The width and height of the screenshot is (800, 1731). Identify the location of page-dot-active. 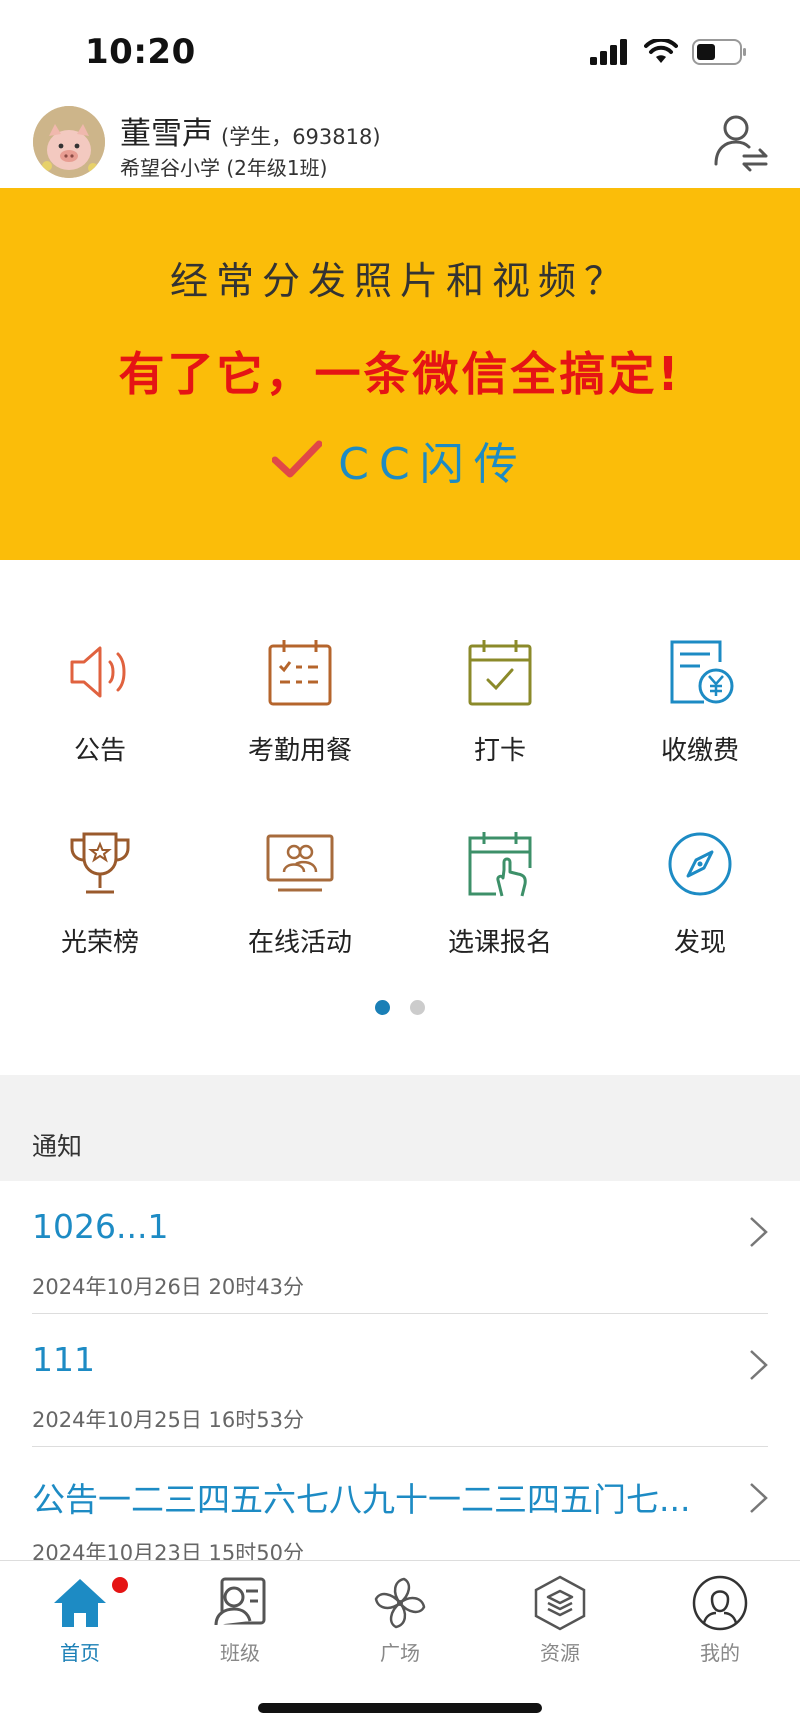
(382, 1007).